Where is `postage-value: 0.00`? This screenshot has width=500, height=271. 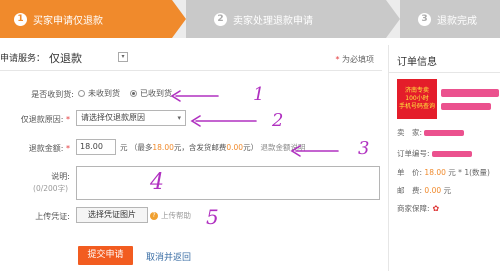
postage-value: 0.00 is located at coordinates (433, 190).